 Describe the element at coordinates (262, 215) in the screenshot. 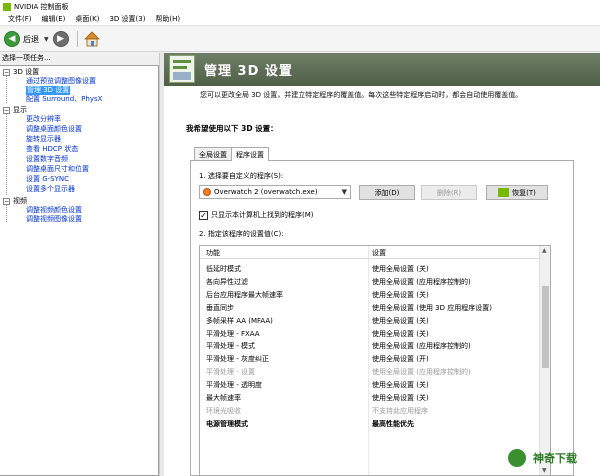

I see `only-show-found-label: 只显示本计算机上找到的程序(M)` at that location.